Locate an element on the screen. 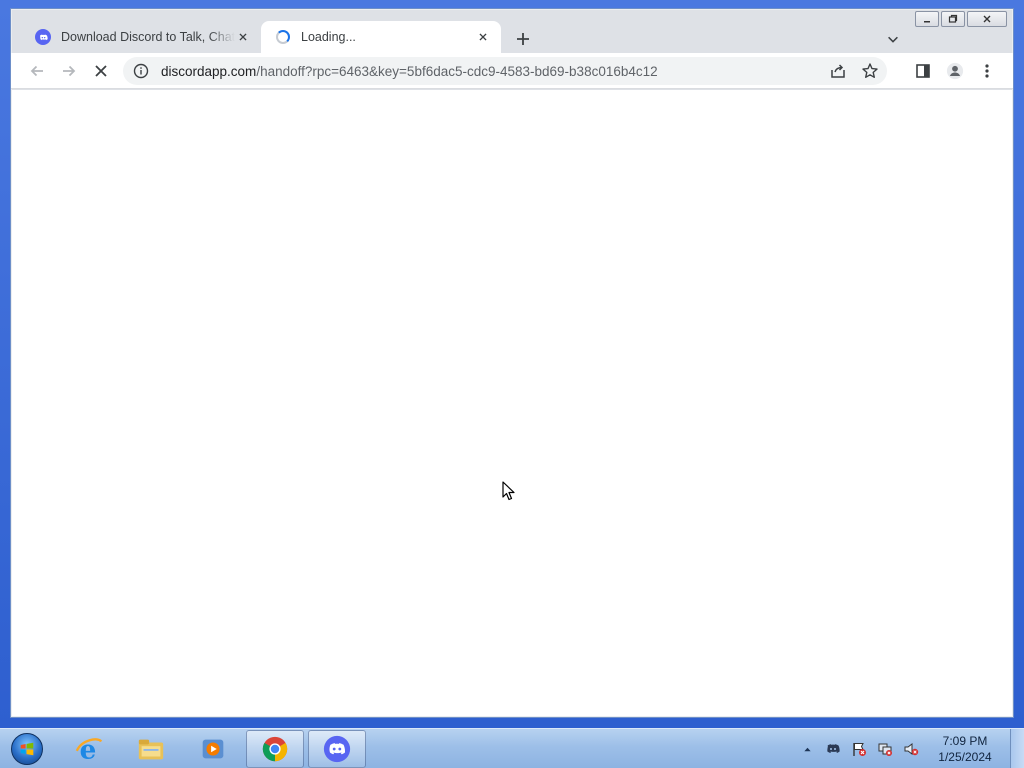 The image size is (1024, 768). loading-spinner-icon is located at coordinates (283, 37).